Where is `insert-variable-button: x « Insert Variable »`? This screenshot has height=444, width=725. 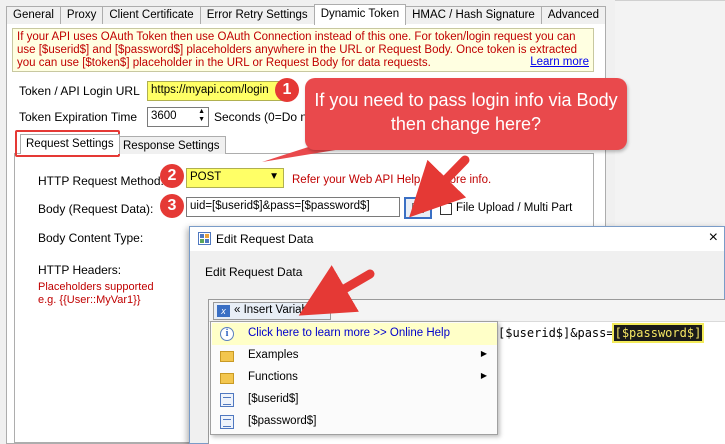
insert-variable-button: x « Insert Variable » is located at coordinates (272, 311).